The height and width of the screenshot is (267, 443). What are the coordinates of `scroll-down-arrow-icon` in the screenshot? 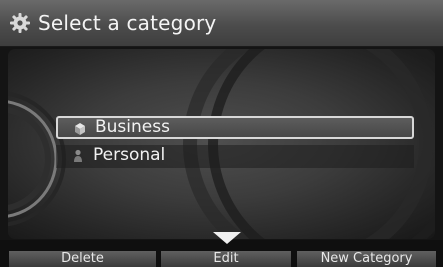 It's located at (227, 238).